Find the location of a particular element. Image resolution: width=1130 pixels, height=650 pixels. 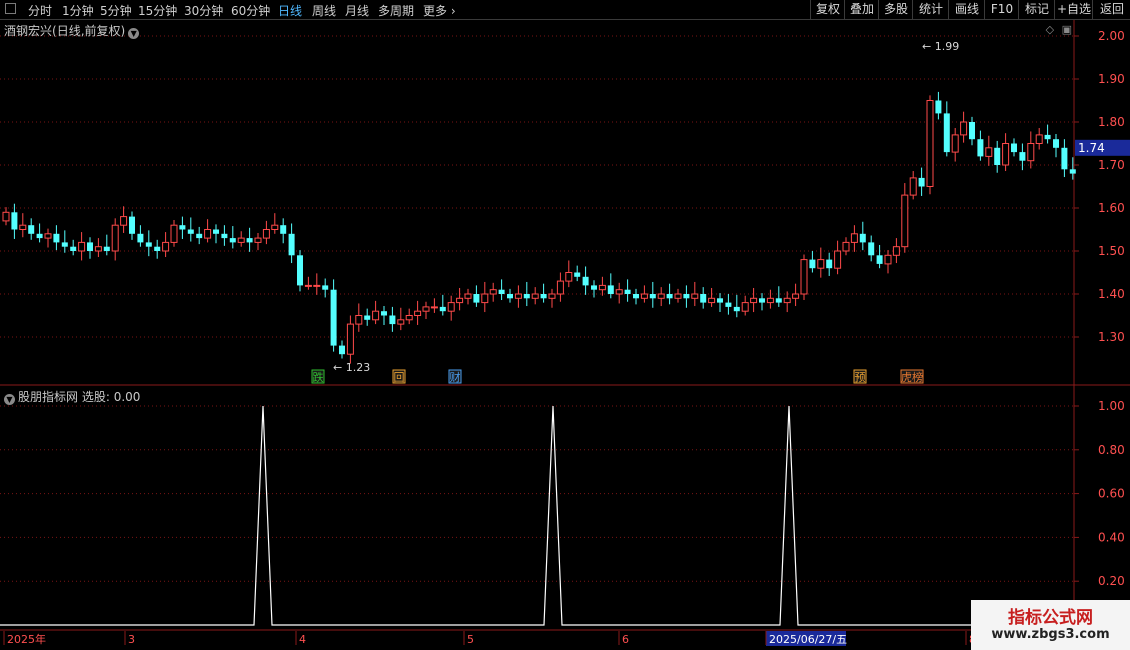

price-tick-label: 1.50 is located at coordinates (1111, 251).